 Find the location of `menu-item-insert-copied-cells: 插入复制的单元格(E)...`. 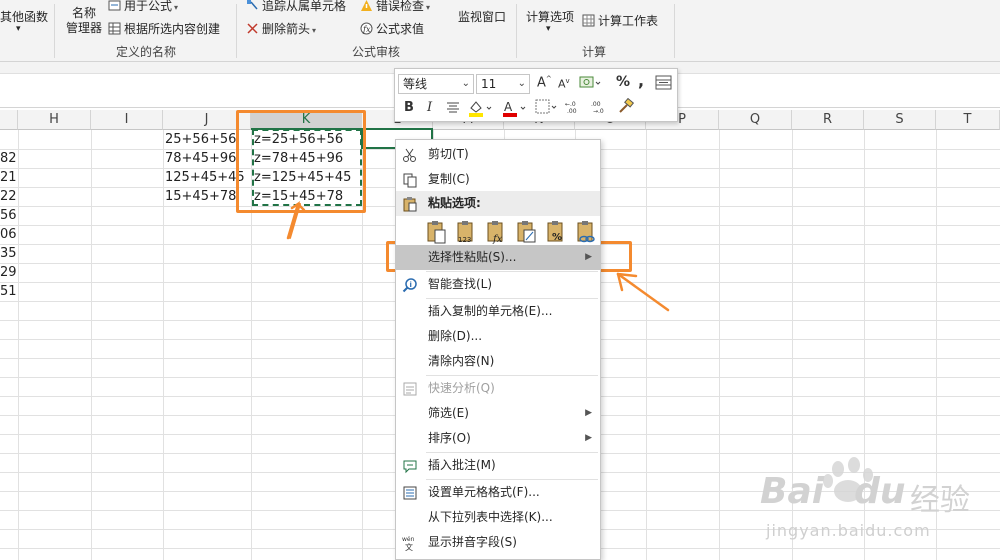

menu-item-insert-copied-cells: 插入复制的单元格(E)... is located at coordinates (498, 311).